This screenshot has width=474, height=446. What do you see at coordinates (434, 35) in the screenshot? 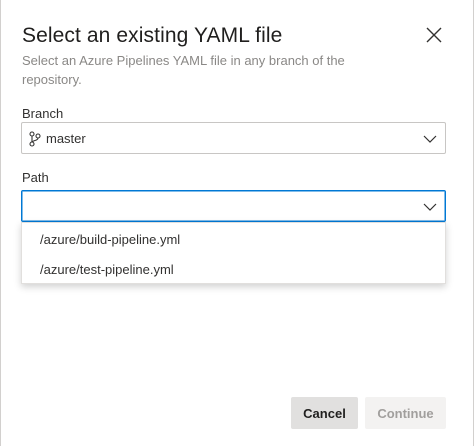
I see `close-icon` at bounding box center [434, 35].